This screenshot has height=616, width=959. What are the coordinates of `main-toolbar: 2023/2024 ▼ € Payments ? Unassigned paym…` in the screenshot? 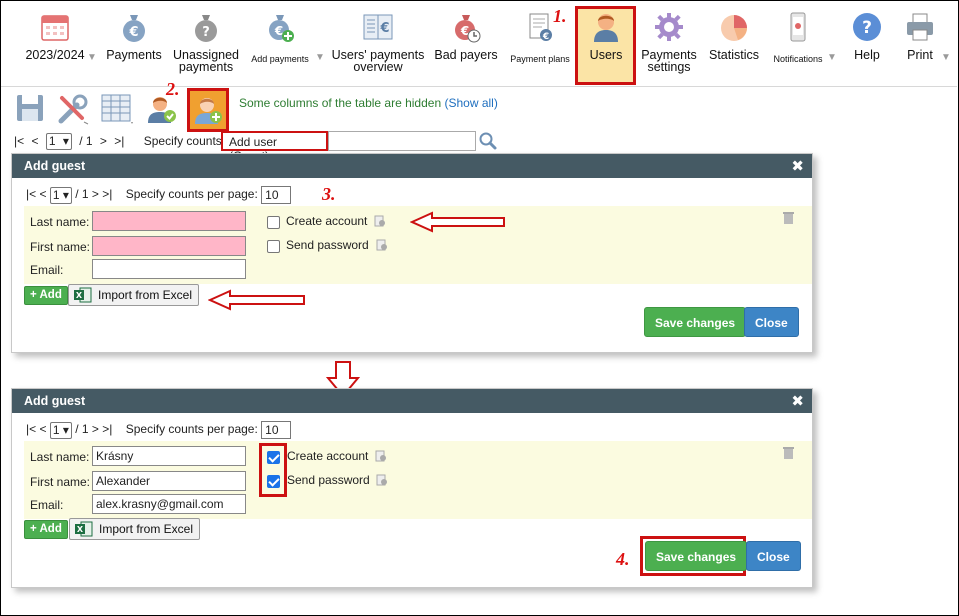 It's located at (479, 44).